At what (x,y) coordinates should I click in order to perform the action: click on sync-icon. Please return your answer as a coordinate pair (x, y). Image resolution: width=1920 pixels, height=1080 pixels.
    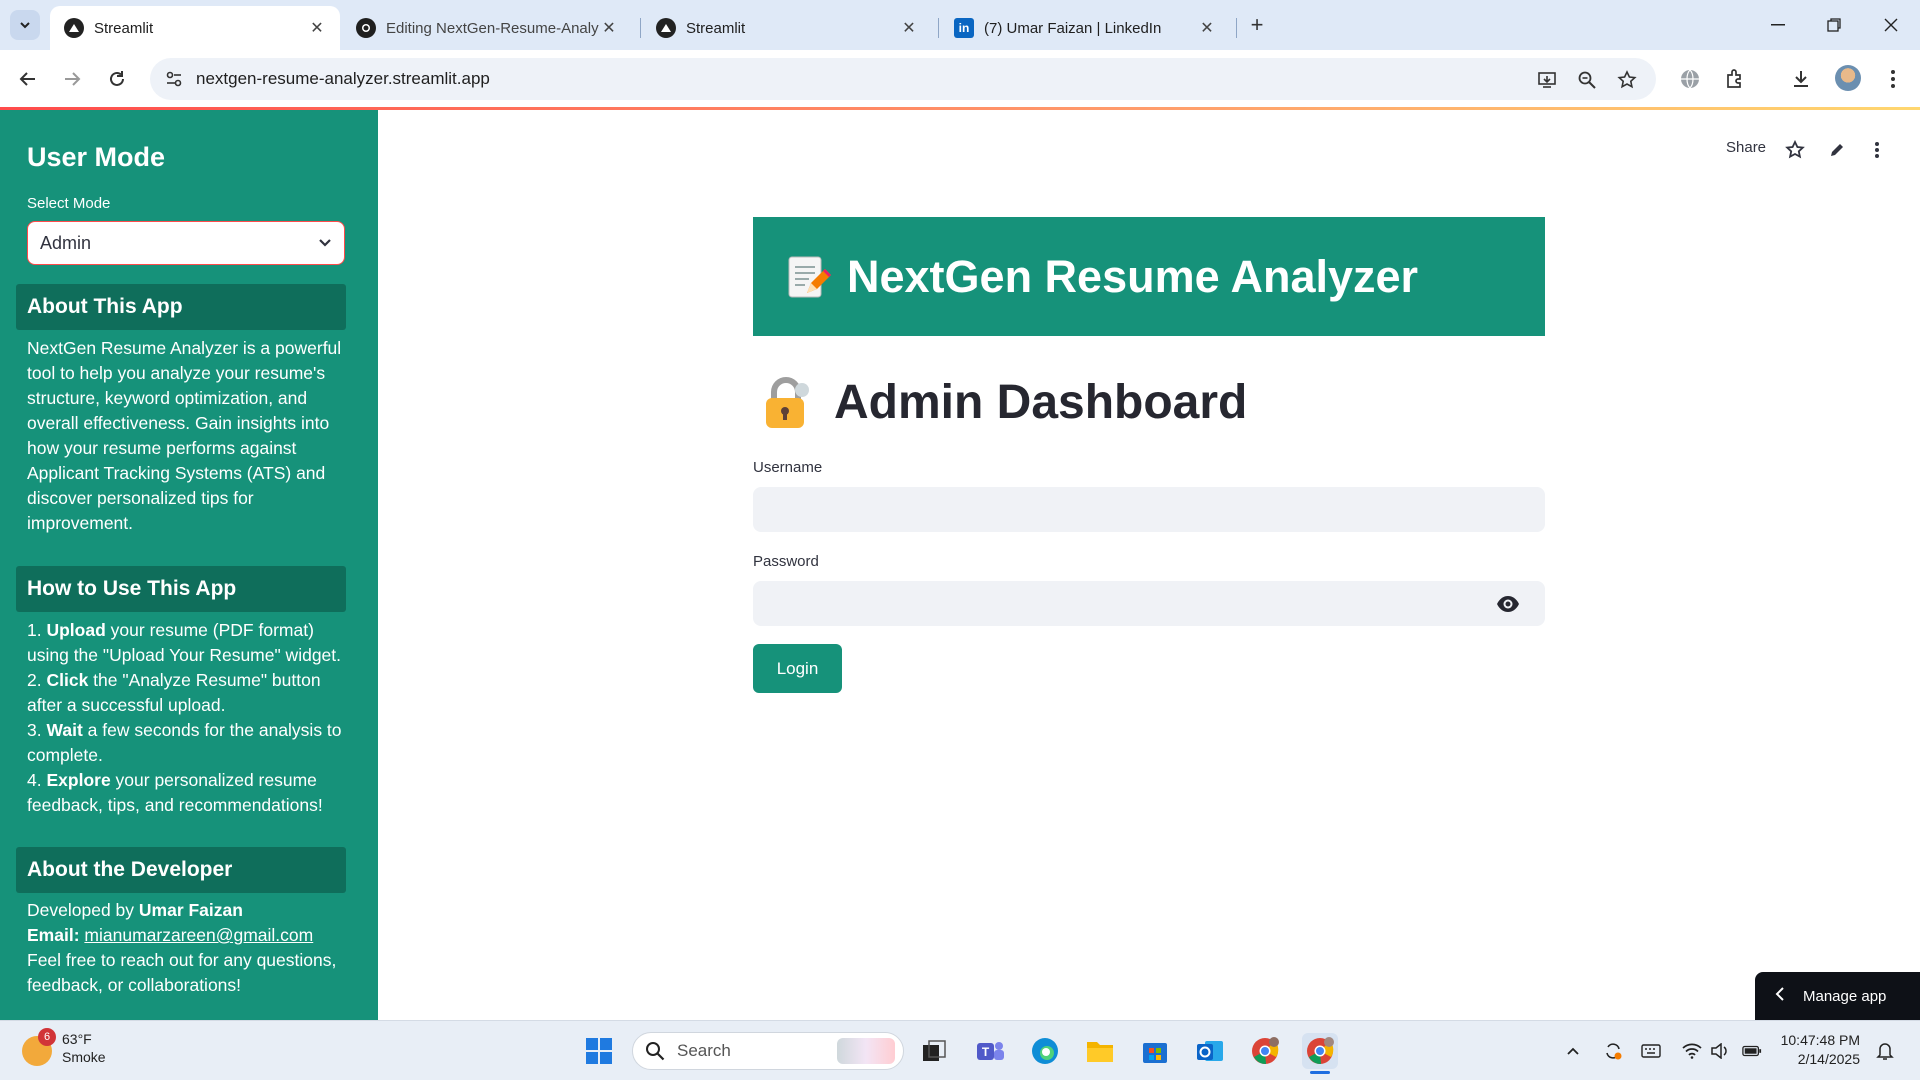
    Looking at the image, I should click on (1613, 1051).